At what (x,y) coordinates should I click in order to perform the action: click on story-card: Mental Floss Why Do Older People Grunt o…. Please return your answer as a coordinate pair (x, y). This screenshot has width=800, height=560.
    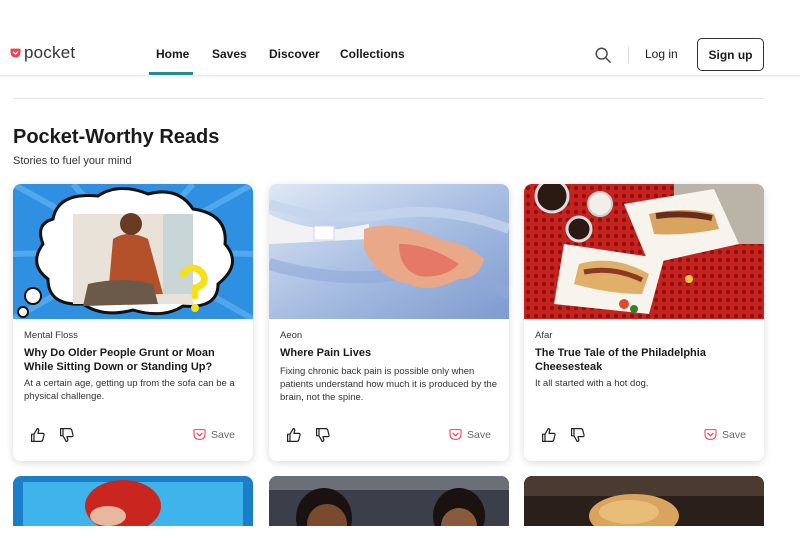
    Looking at the image, I should click on (133, 322).